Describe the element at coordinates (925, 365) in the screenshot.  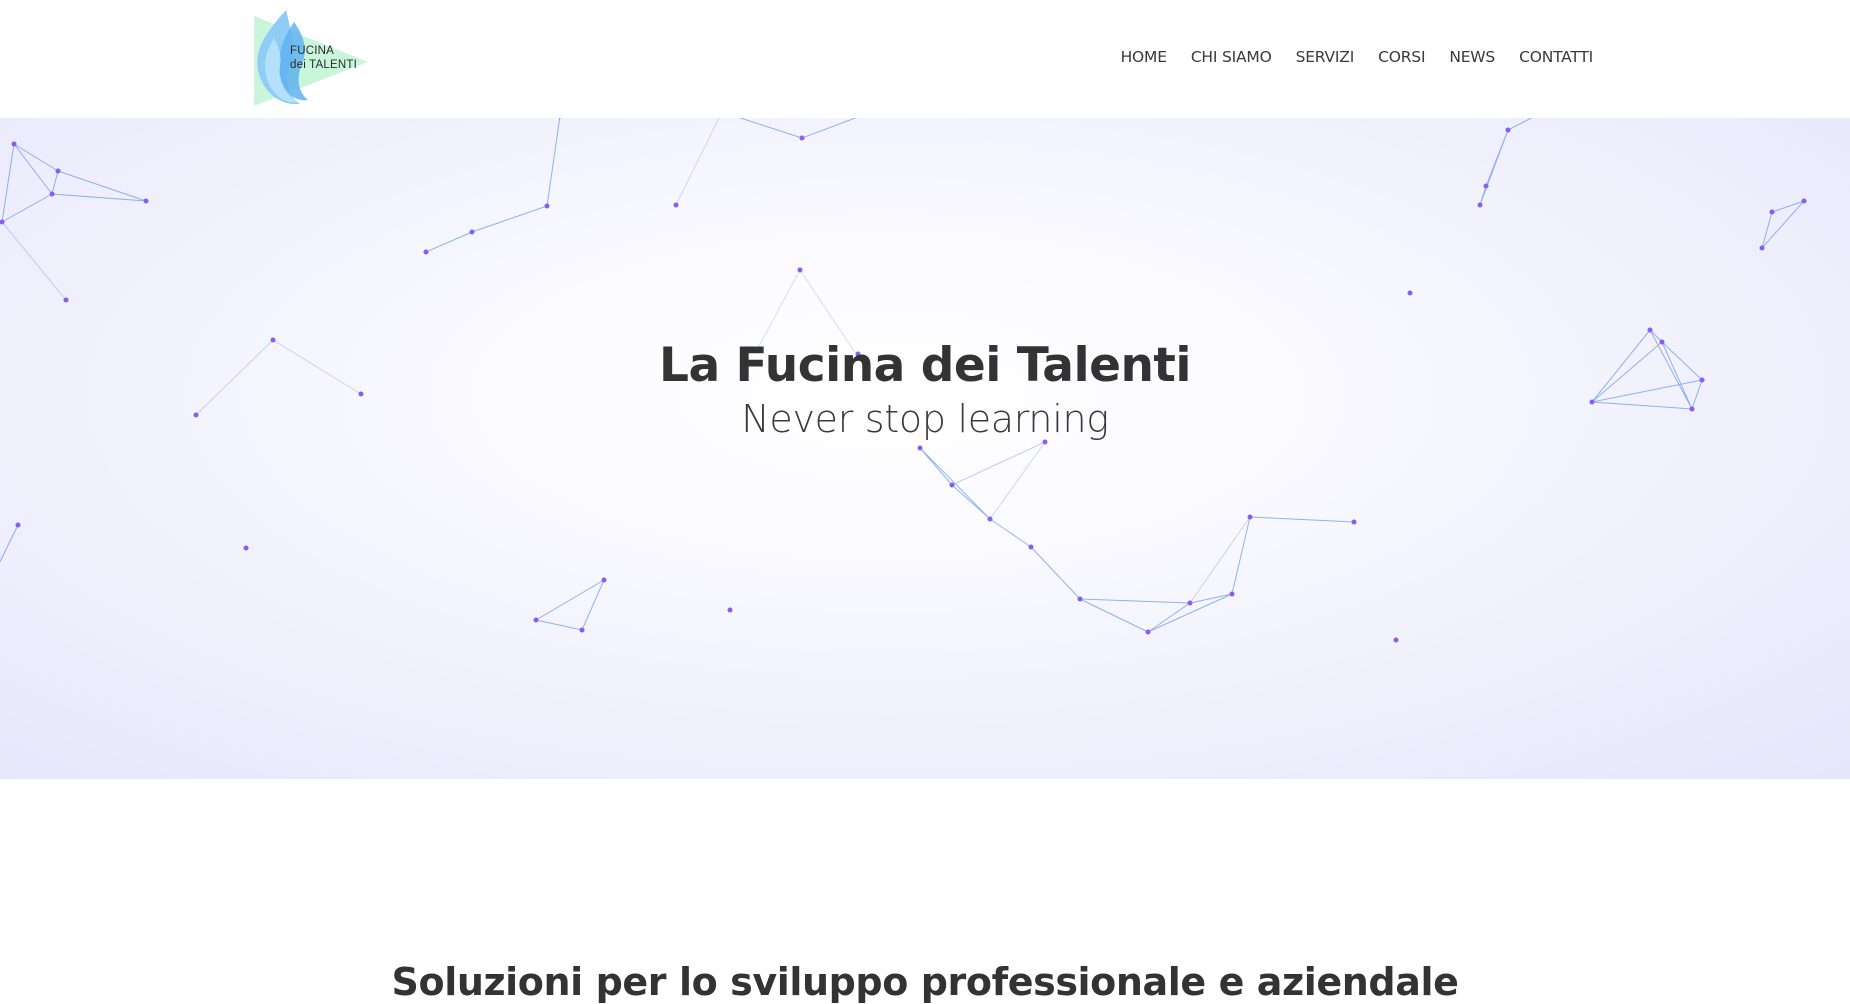
I see `hero-title: La Fucina dei Talenti` at that location.